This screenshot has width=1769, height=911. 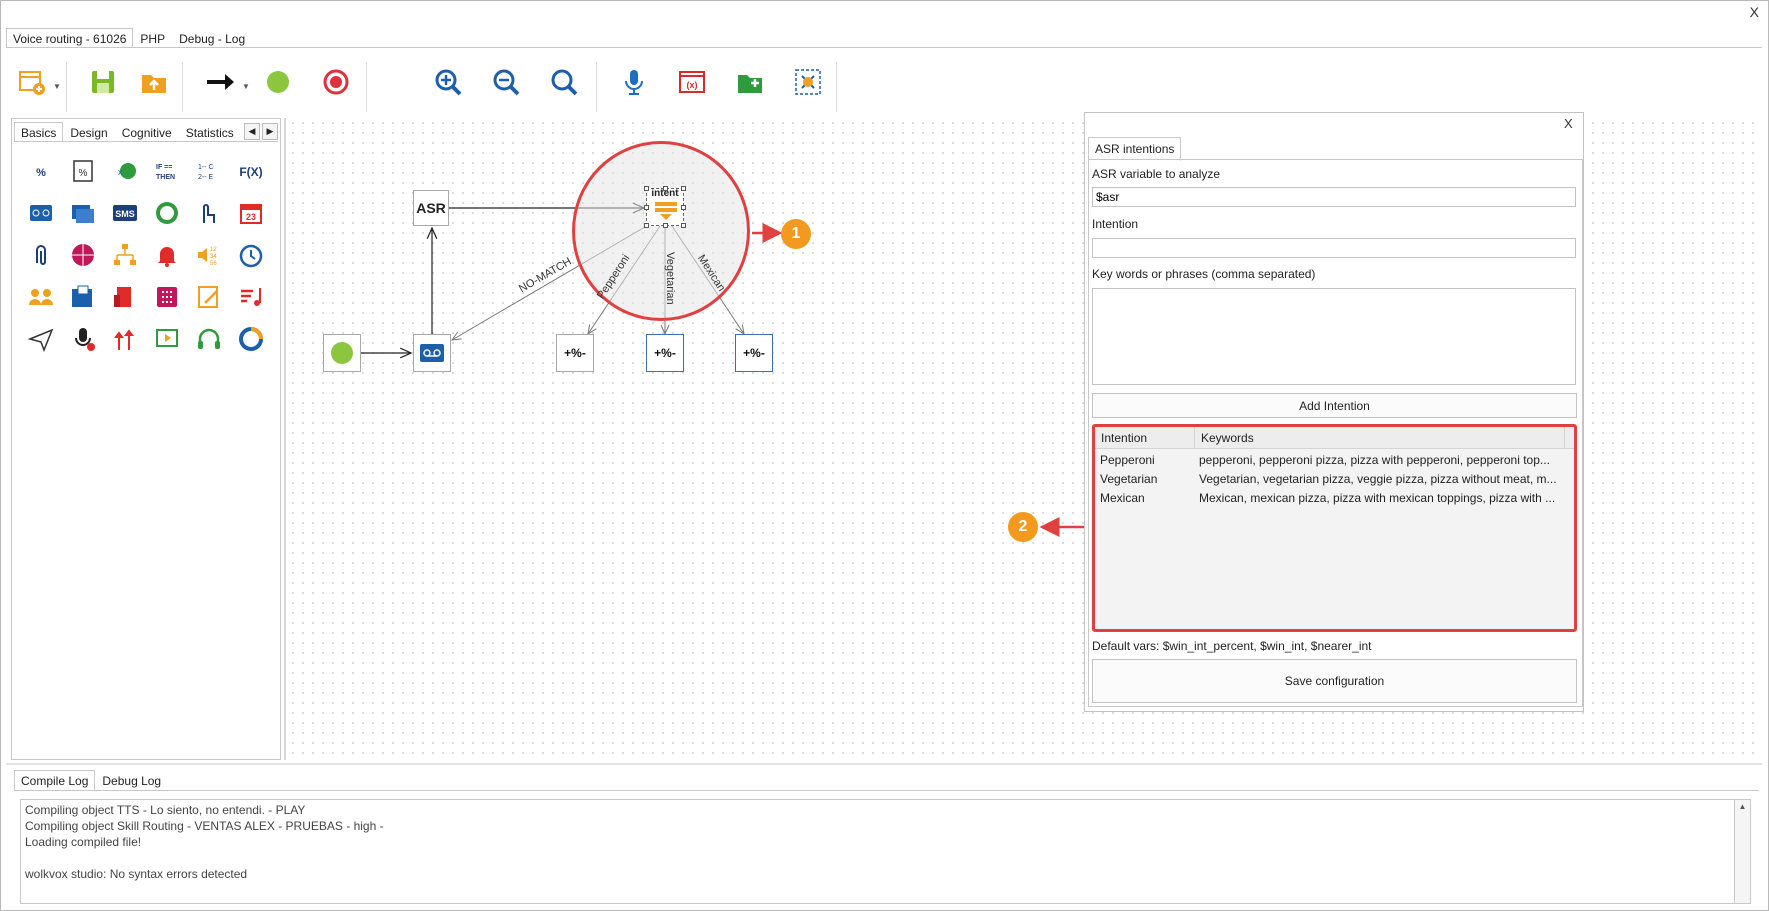 I want to click on palette-item-edit-form, so click(x=209, y=297).